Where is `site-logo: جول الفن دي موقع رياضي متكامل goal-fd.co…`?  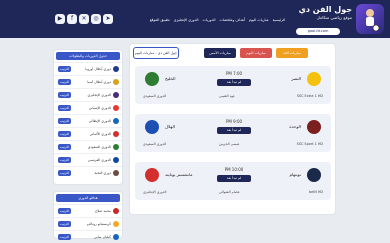
site-logo: جول الفن دي موقع رياضي متكامل goal-fd.co… is located at coordinates (329, 19).